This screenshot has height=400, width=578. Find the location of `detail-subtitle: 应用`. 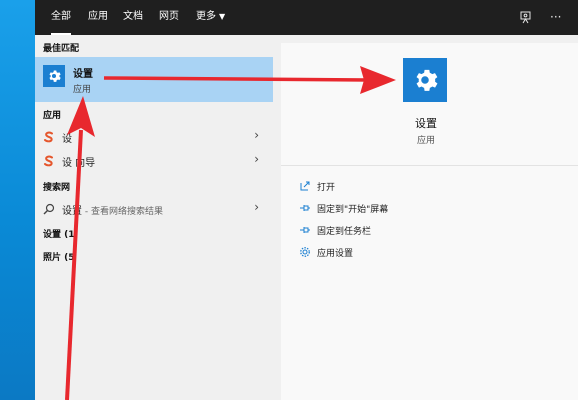

detail-subtitle: 应用 is located at coordinates (425, 141).